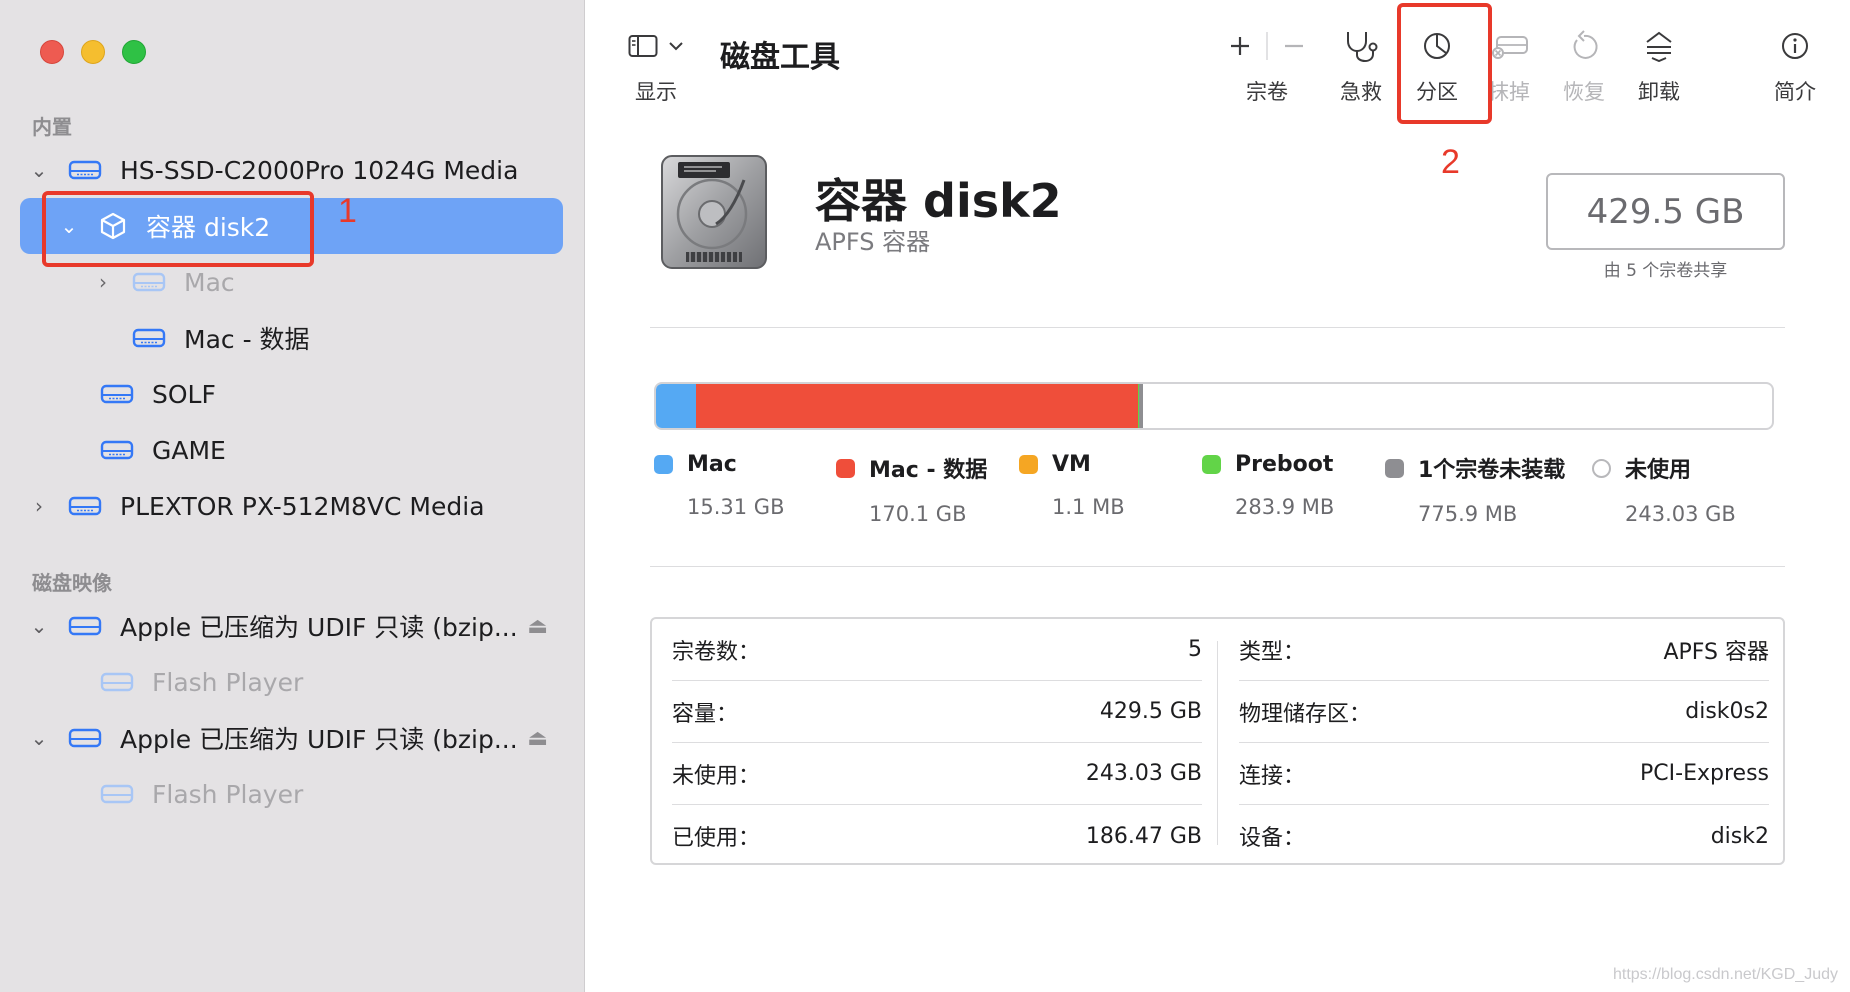 The width and height of the screenshot is (1850, 992). Describe the element at coordinates (1704, 773) in the screenshot. I see `info-value: PCI-Express` at that location.